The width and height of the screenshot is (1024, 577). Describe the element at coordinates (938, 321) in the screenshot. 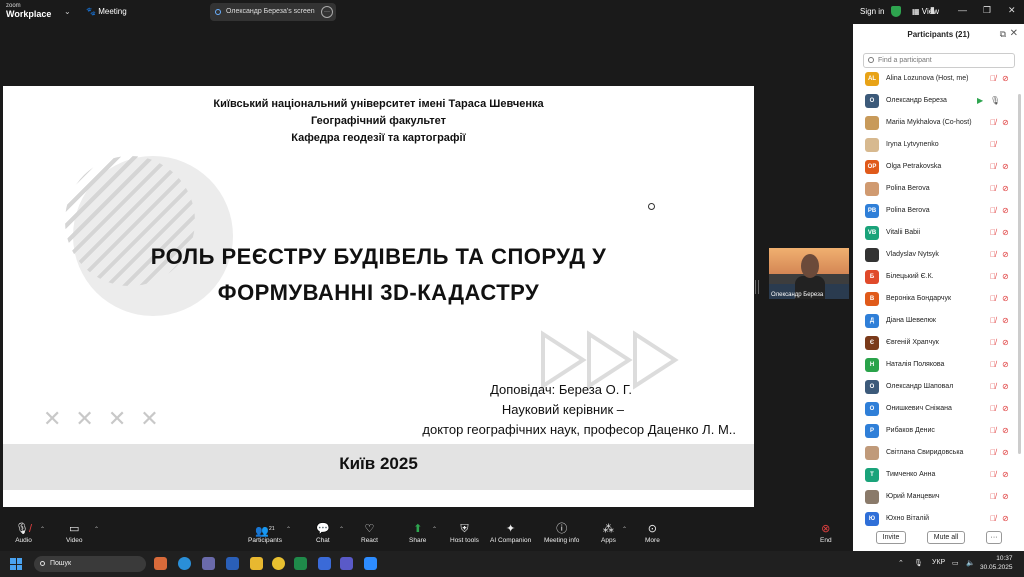

I see `participant-row: Д Діана Шевелюк 🎙̸ ⊘` at that location.